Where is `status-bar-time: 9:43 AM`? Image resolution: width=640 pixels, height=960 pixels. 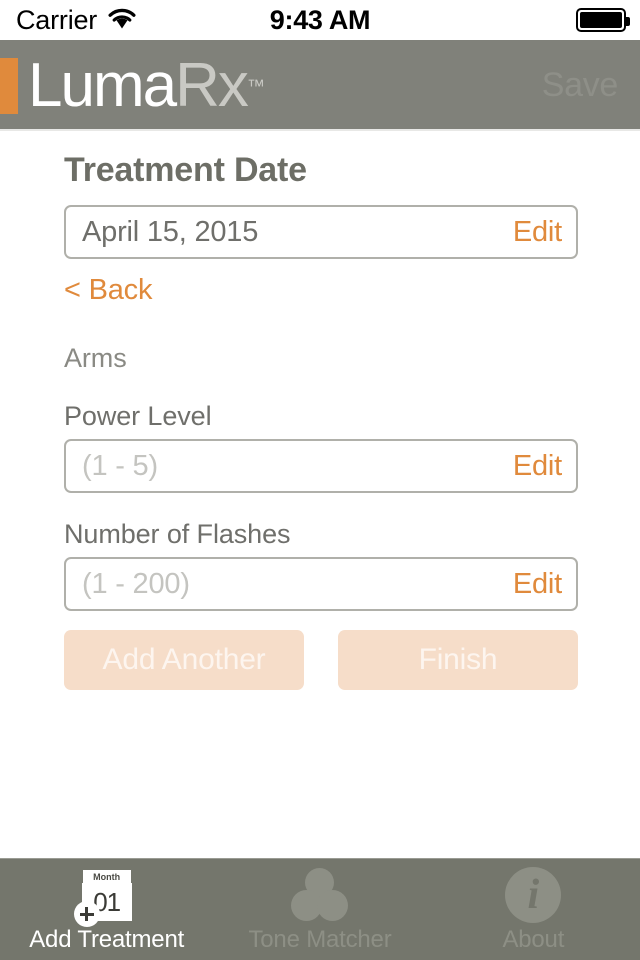 status-bar-time: 9:43 AM is located at coordinates (320, 19).